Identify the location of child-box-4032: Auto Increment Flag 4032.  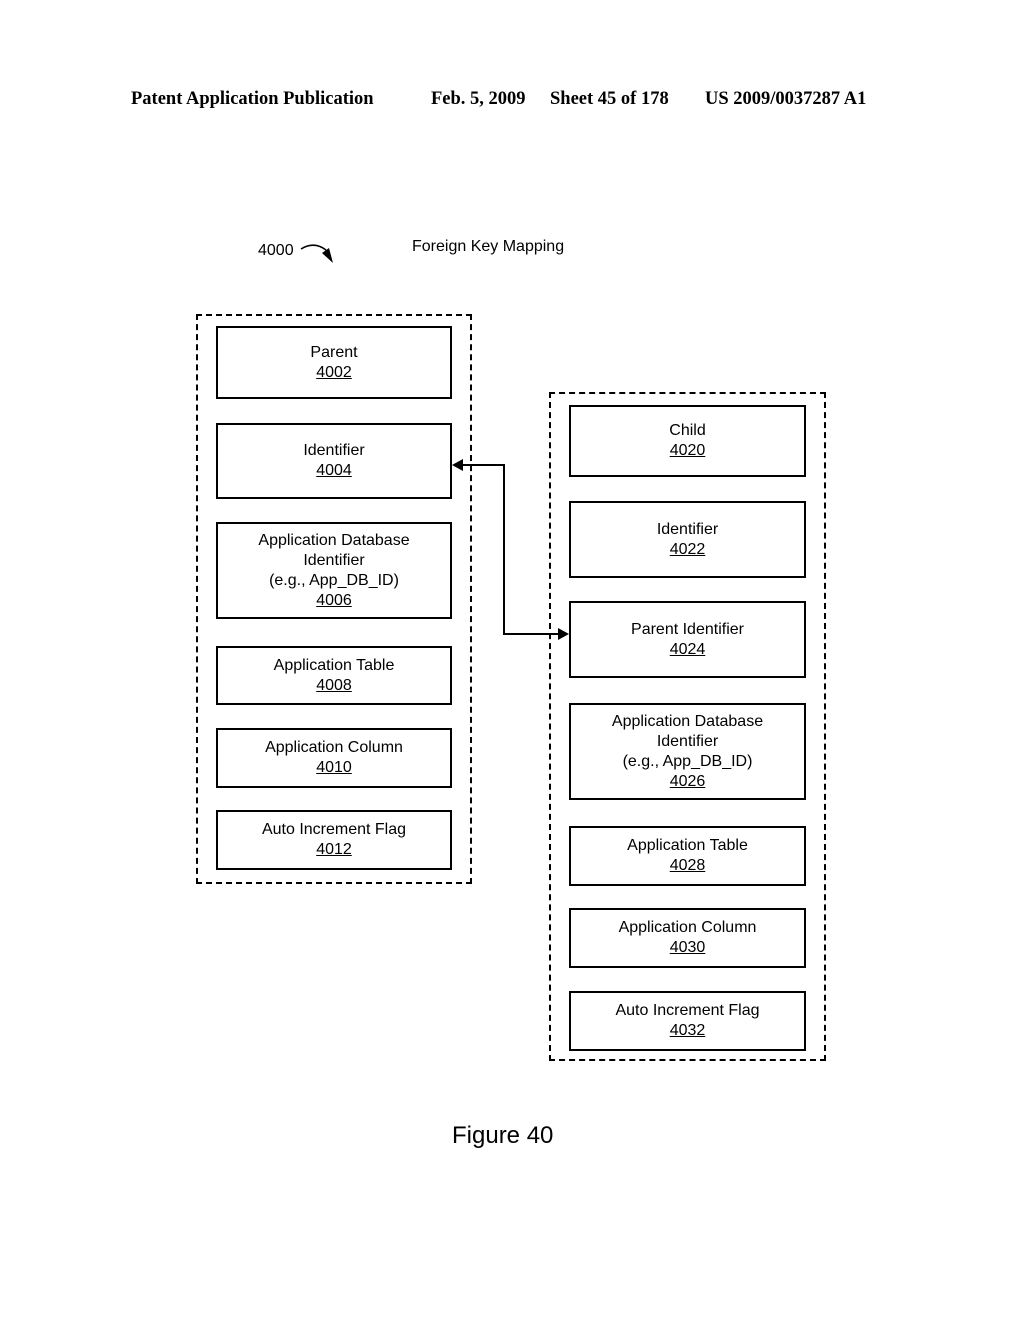
(687, 1021).